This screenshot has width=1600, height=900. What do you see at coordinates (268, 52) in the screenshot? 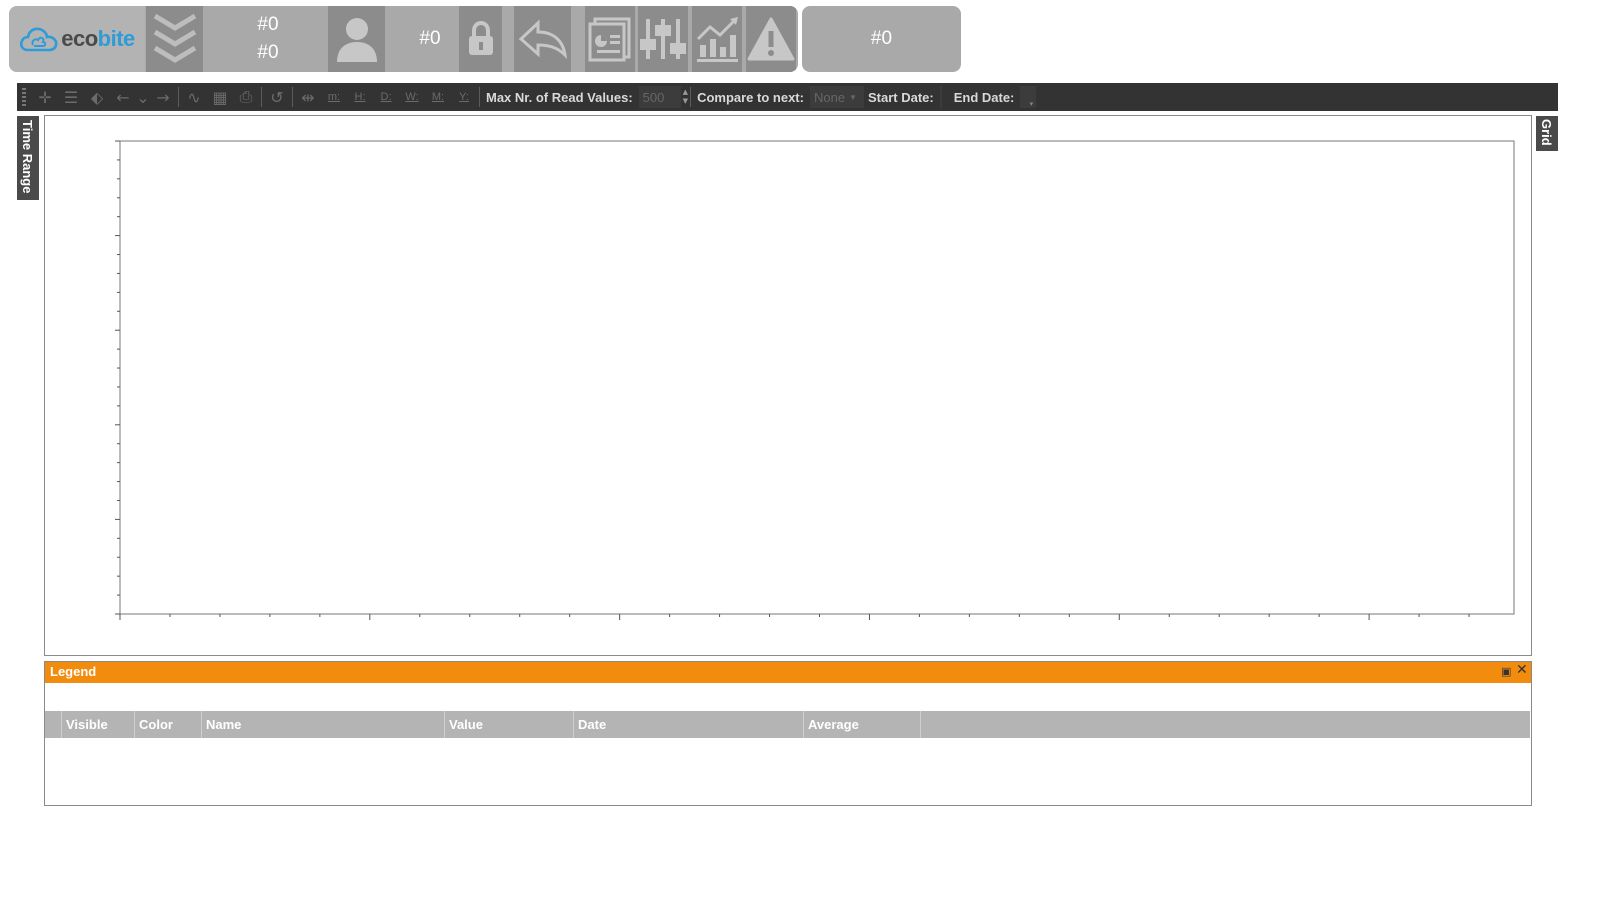
I see `counter-bottom: #0` at bounding box center [268, 52].